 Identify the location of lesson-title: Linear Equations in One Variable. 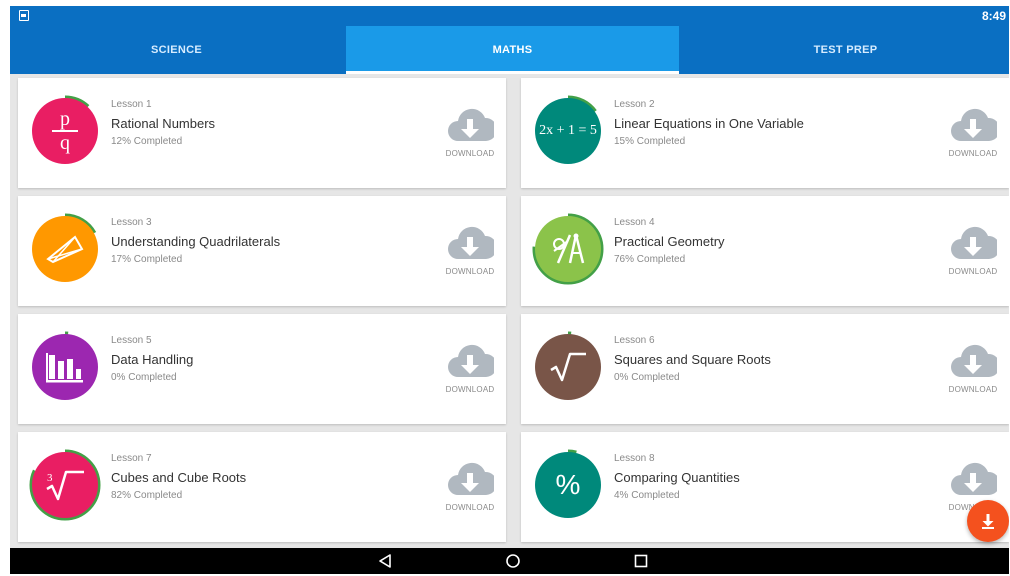
(709, 123).